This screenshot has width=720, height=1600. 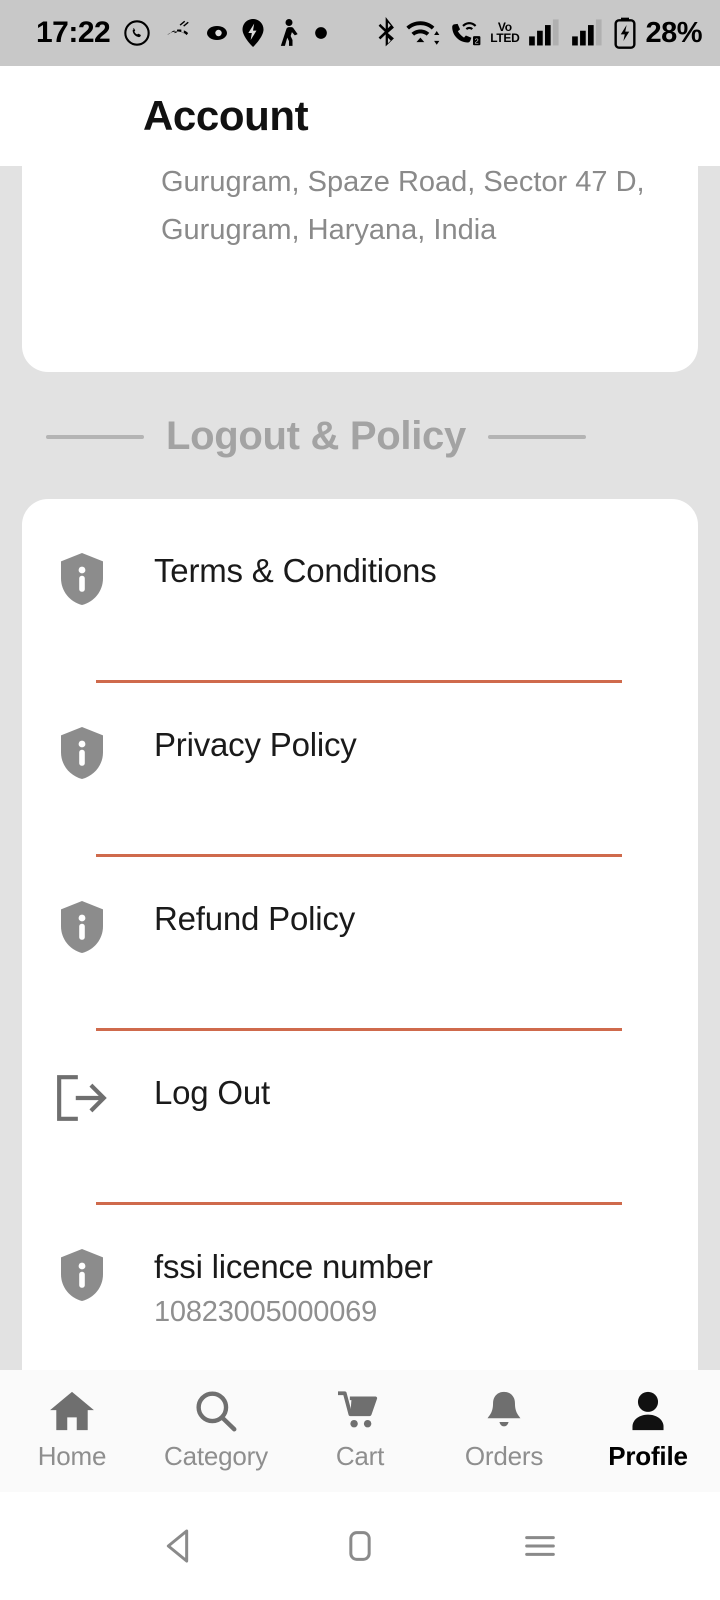 What do you see at coordinates (360, 944) in the screenshot?
I see `list-item-refund-policy: Refund Policy` at bounding box center [360, 944].